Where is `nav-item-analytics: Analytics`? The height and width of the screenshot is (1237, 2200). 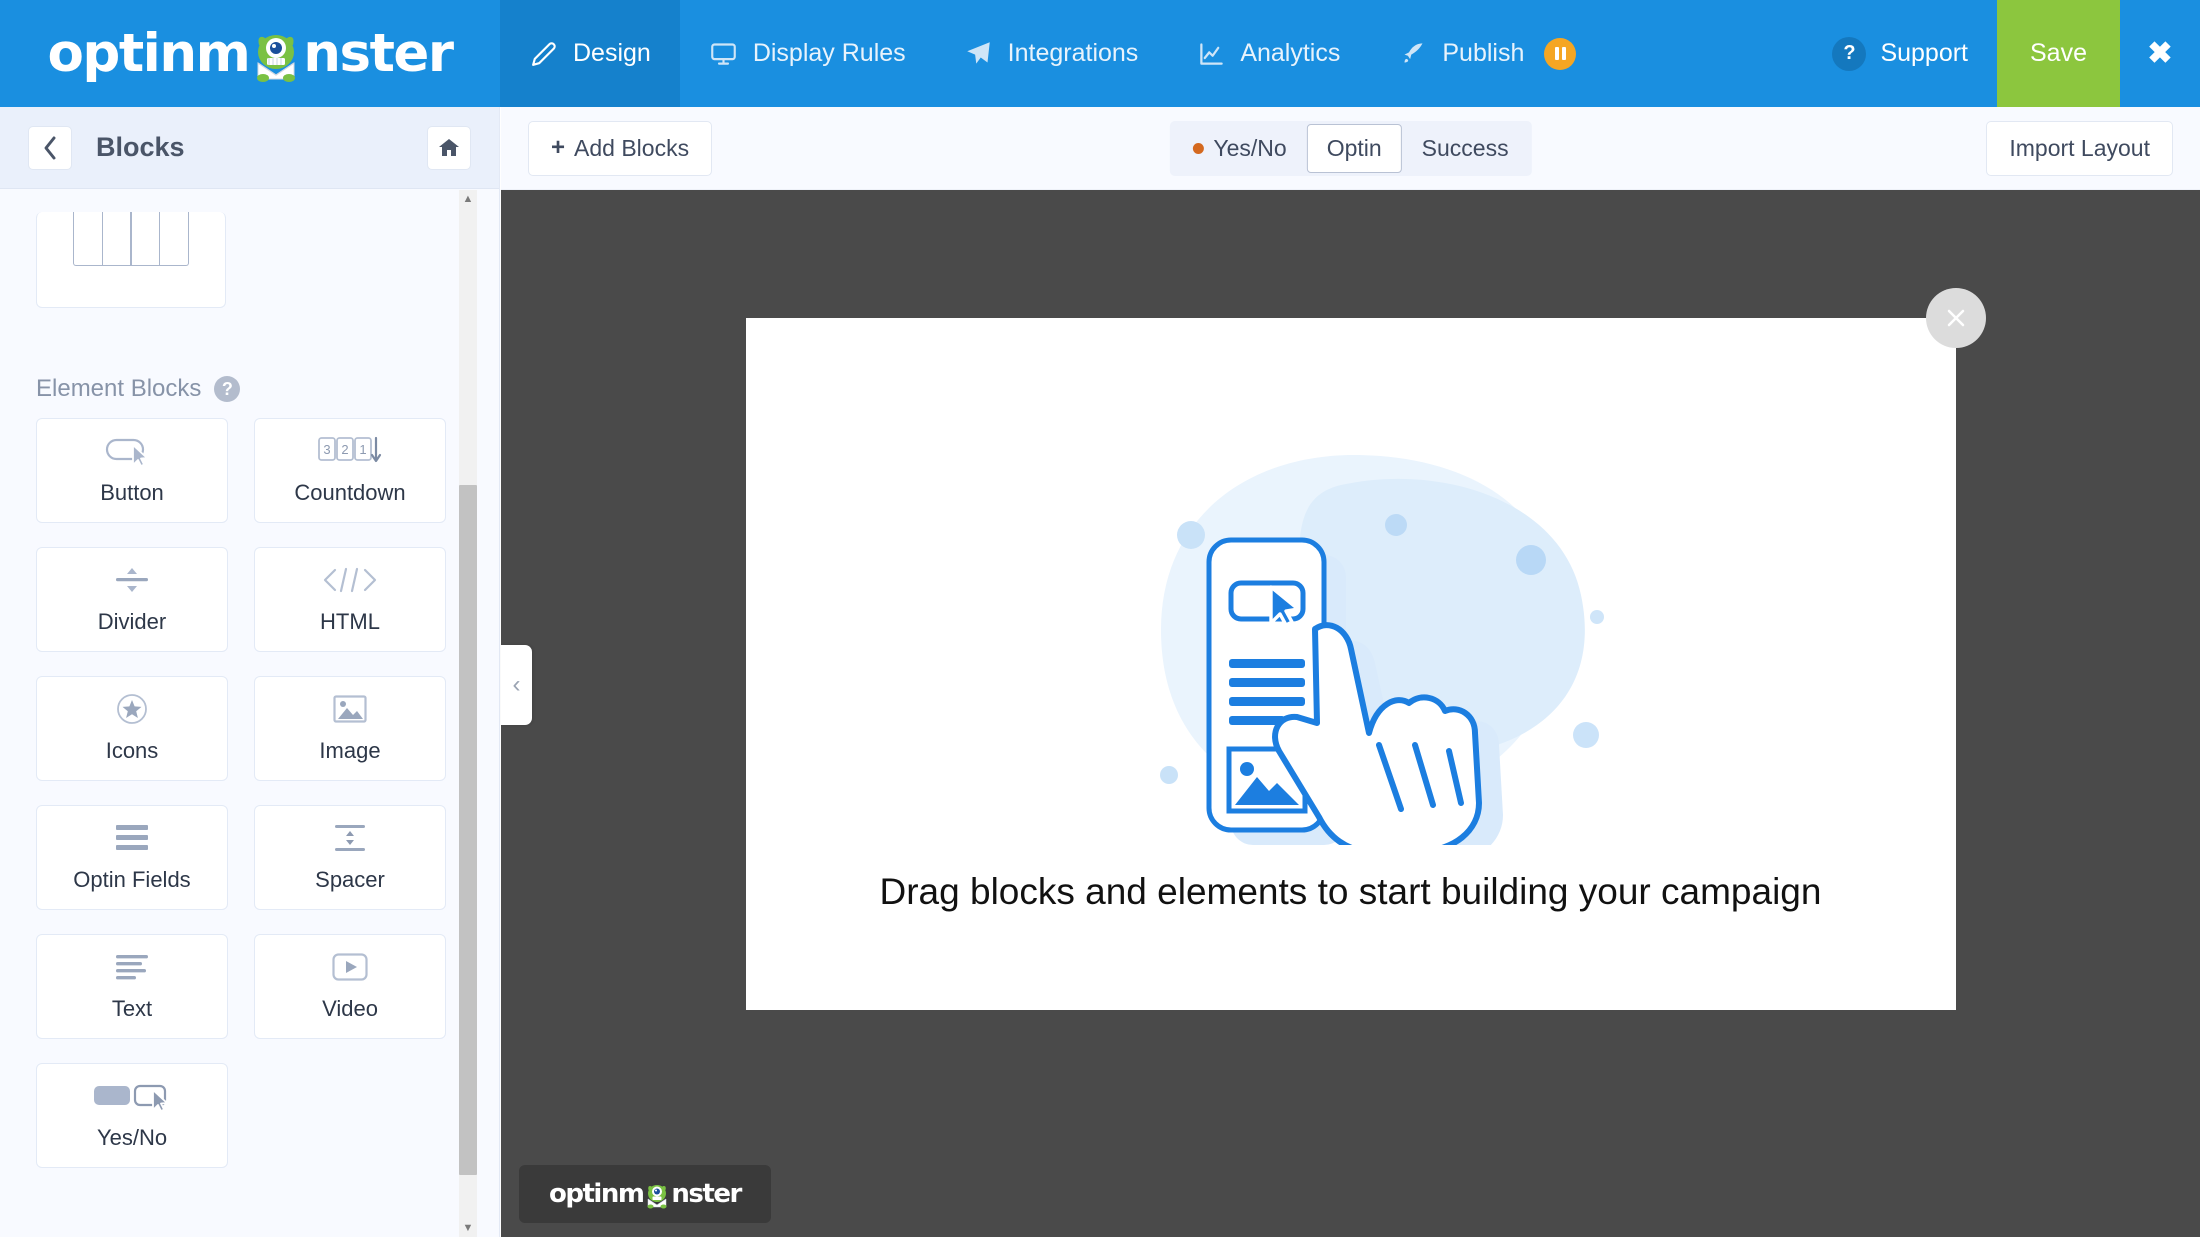
nav-item-analytics: Analytics is located at coordinates (1268, 53).